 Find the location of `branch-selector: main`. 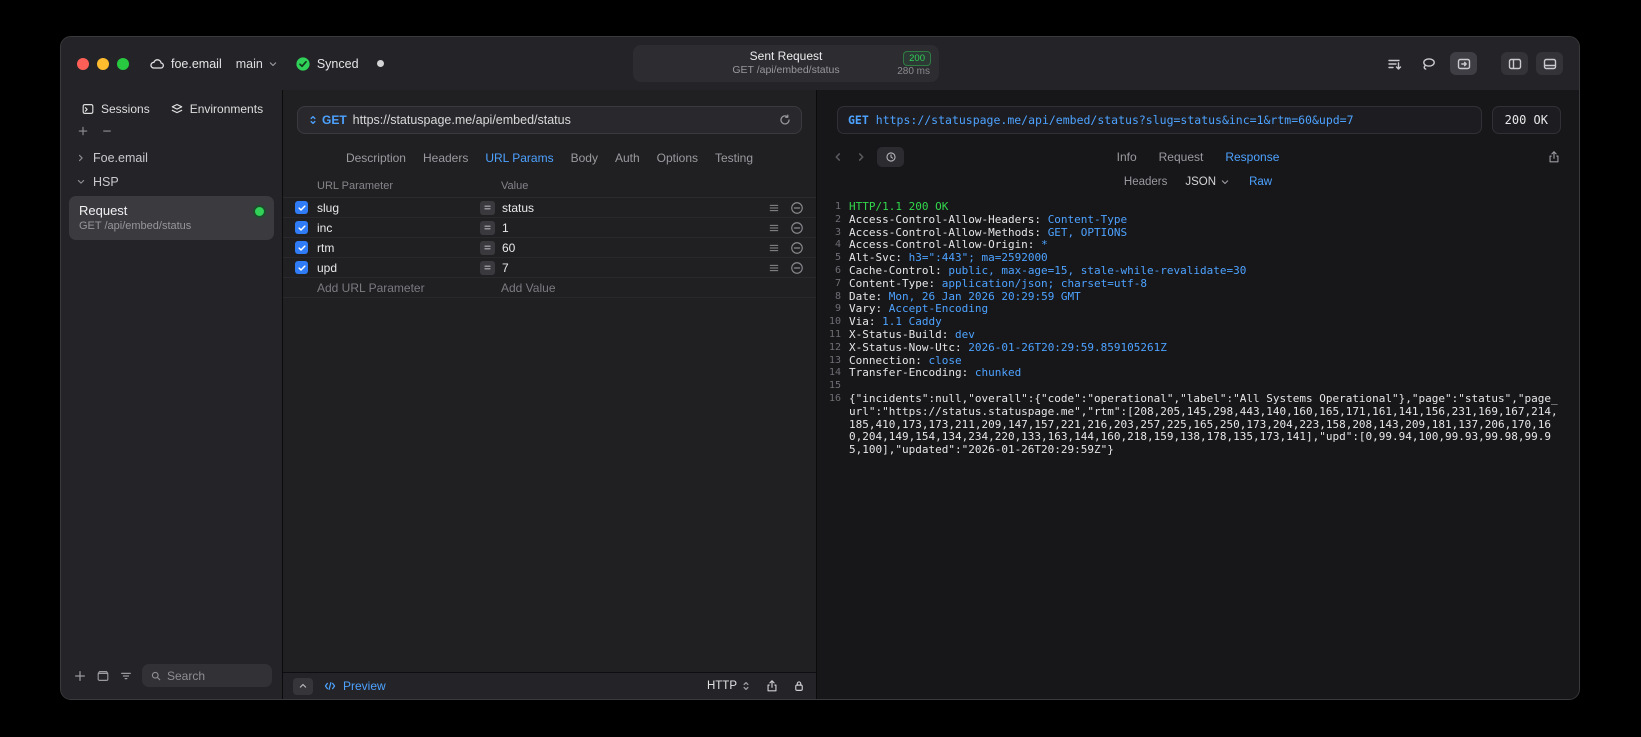

branch-selector: main is located at coordinates (257, 64).